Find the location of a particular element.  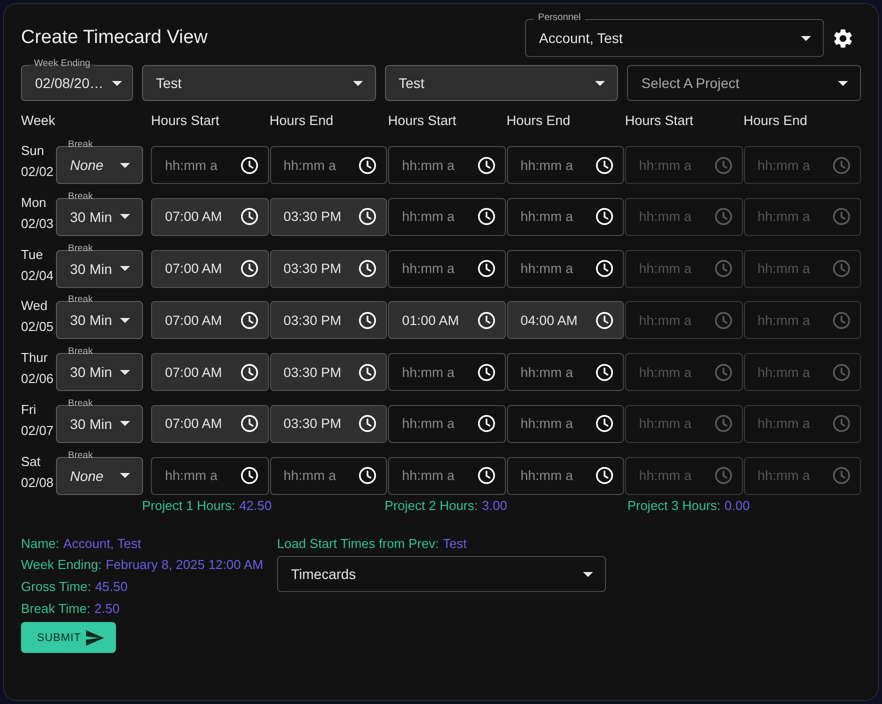

day-name: Tue is located at coordinates (32, 255).